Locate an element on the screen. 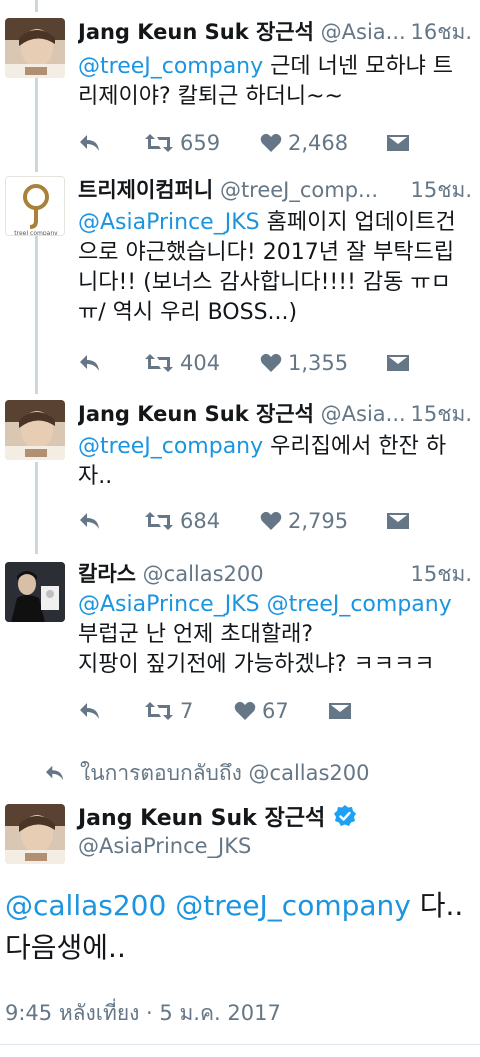 Image resolution: width=480 pixels, height=1057 pixels. mention-link: @AsiaPrince_JKS @treeJ_company is located at coordinates (265, 604).